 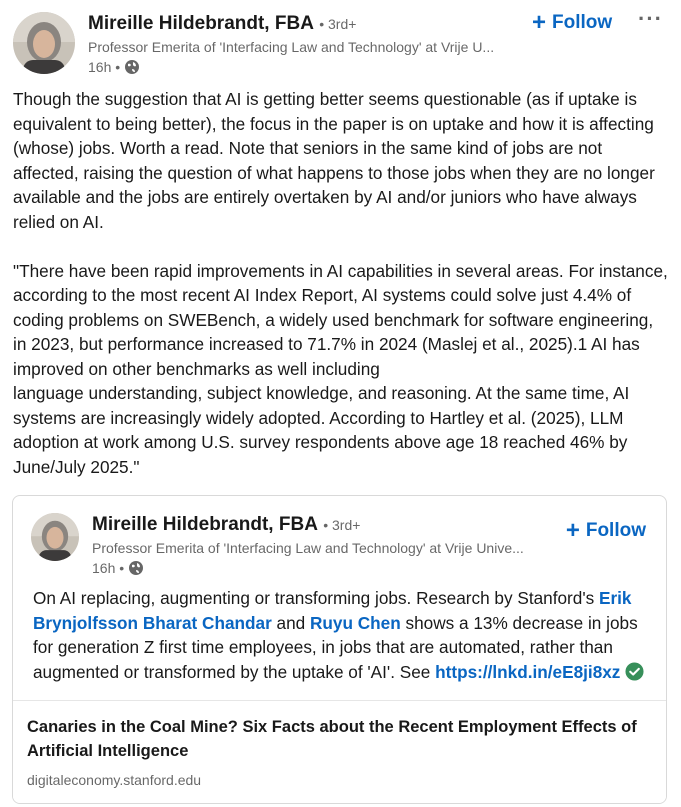 What do you see at coordinates (327, 568) in the screenshot?
I see `shared-post-meta: 16h •` at bounding box center [327, 568].